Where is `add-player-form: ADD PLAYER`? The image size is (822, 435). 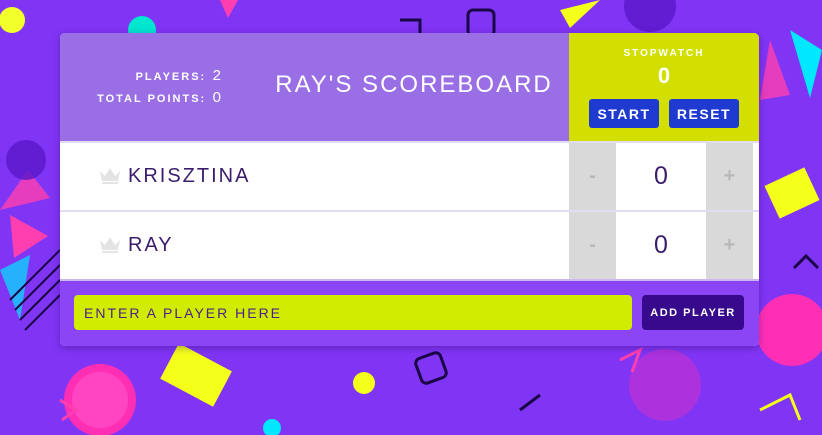
add-player-form: ADD PLAYER is located at coordinates (409, 312).